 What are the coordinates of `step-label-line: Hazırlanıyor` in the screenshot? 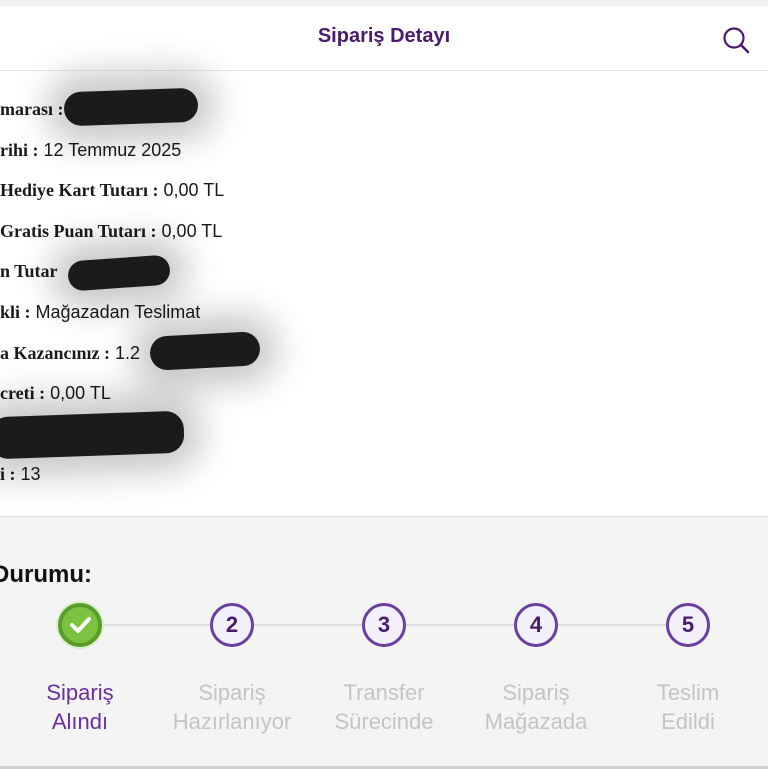 It's located at (232, 721).